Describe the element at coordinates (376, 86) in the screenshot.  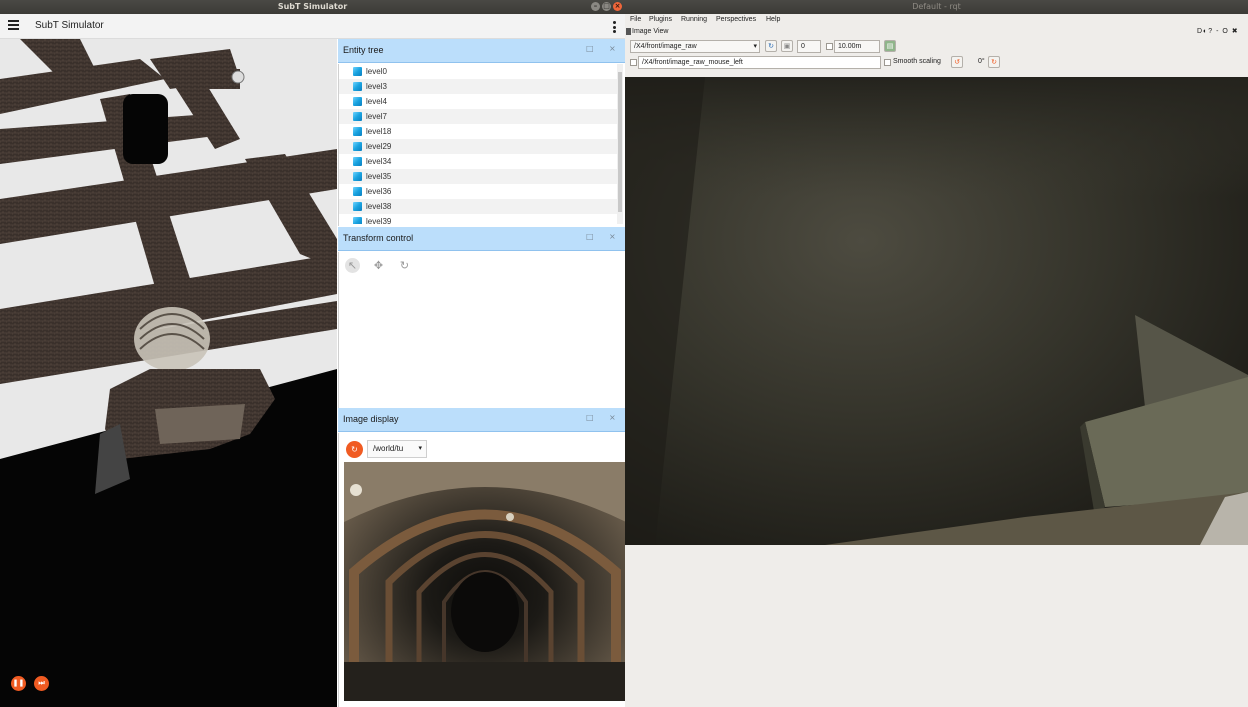
I see `entity-tree-item-label: level3` at that location.